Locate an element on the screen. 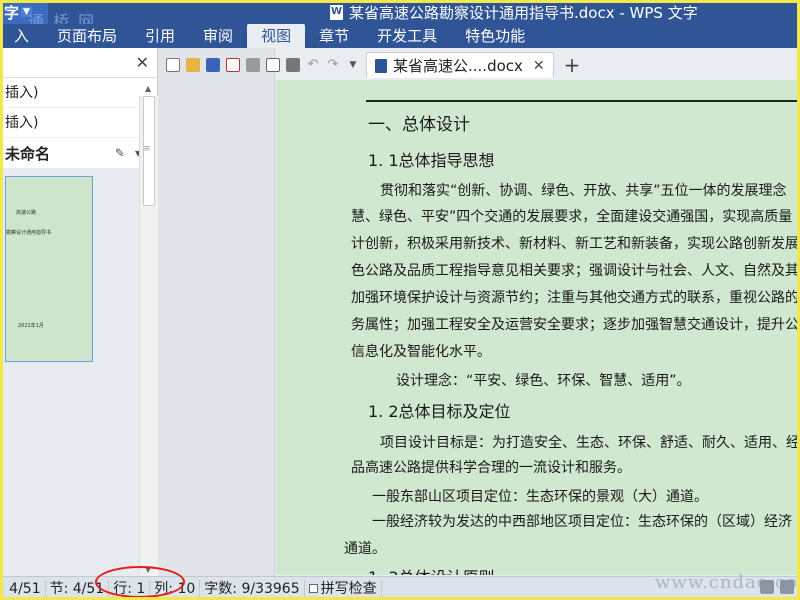 The height and width of the screenshot is (600, 800). panel-header: ✕ is located at coordinates (80, 63).